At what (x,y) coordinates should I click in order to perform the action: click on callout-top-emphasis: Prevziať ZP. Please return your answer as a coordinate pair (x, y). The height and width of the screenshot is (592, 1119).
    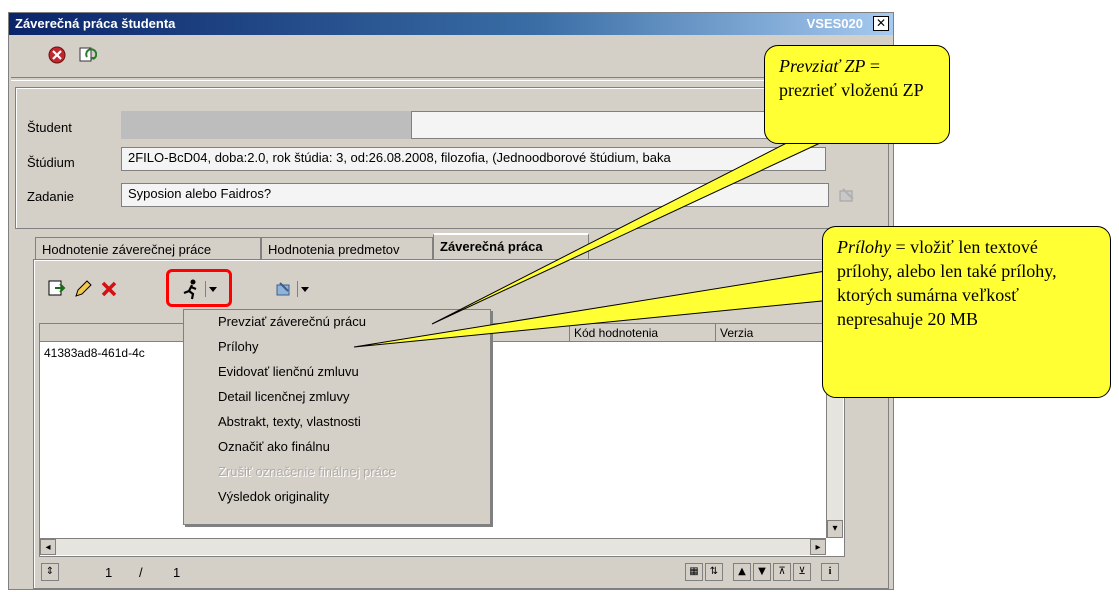
    Looking at the image, I should click on (822, 66).